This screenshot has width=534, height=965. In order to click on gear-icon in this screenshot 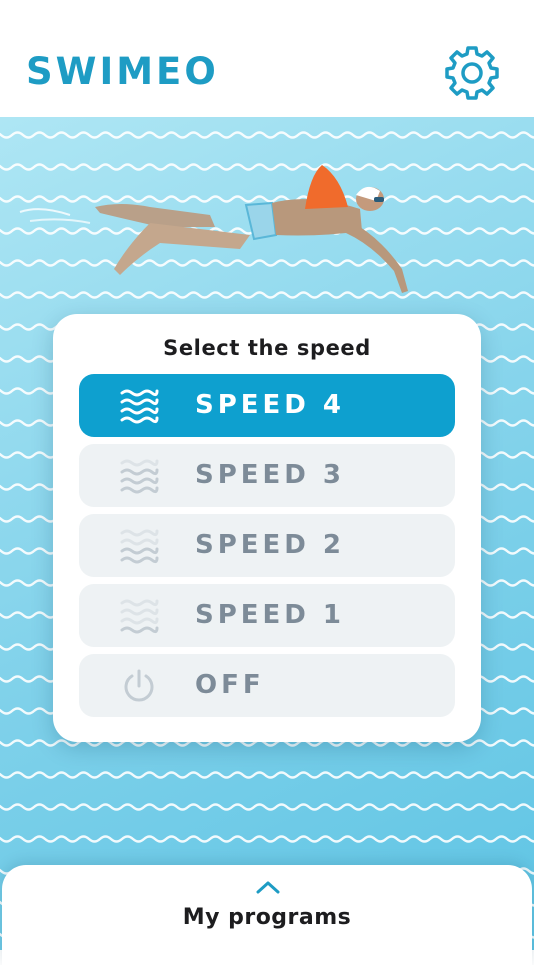, I will do `click(472, 73)`.